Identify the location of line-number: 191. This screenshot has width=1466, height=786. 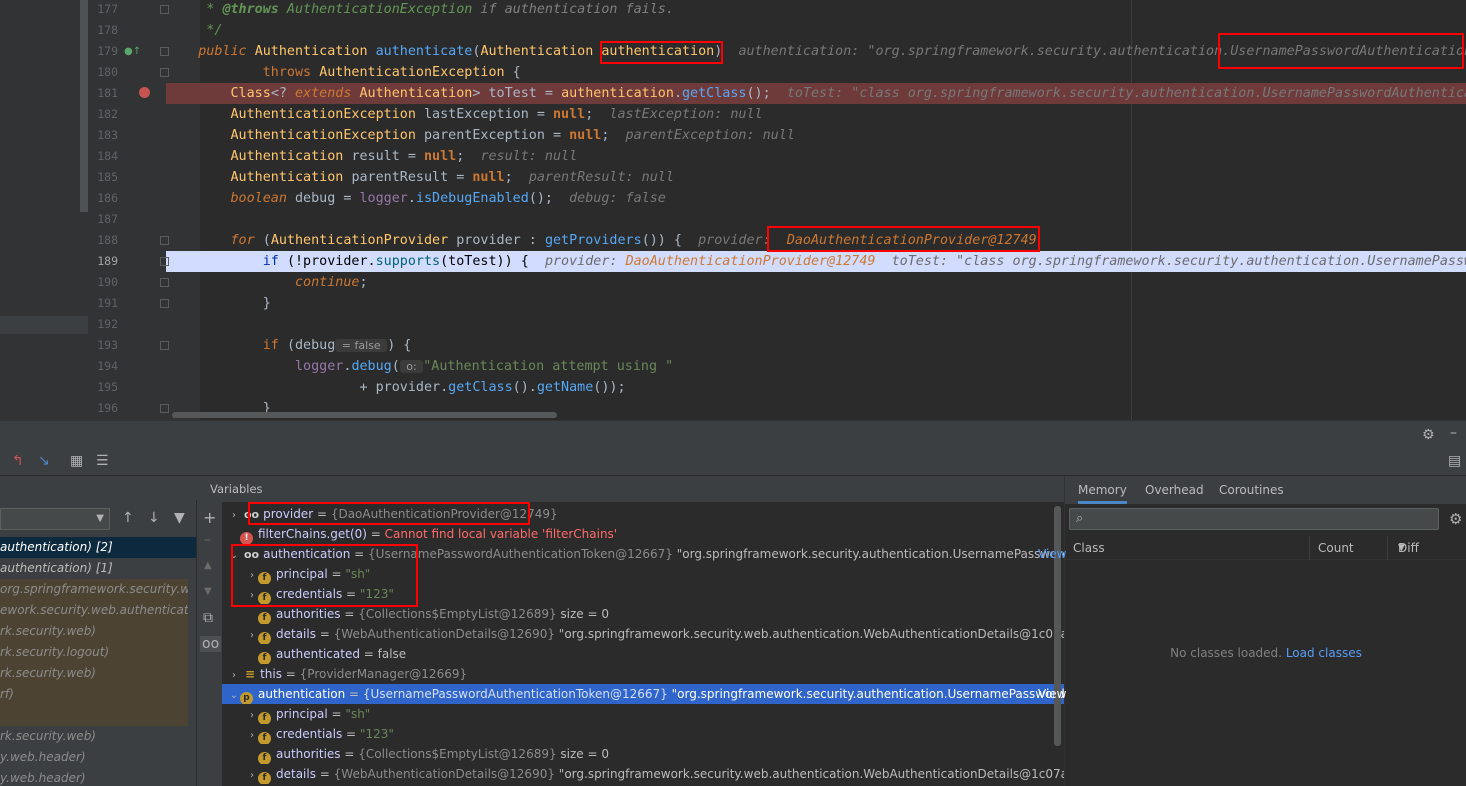
(103, 303).